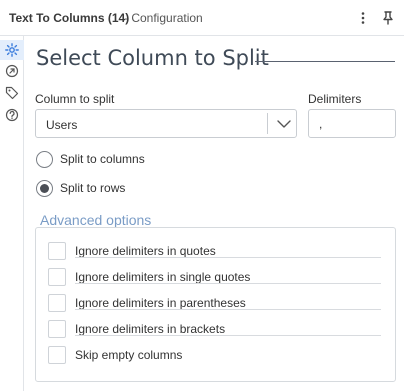 The width and height of the screenshot is (404, 391). I want to click on delimiters-label: Delimiters, so click(335, 99).